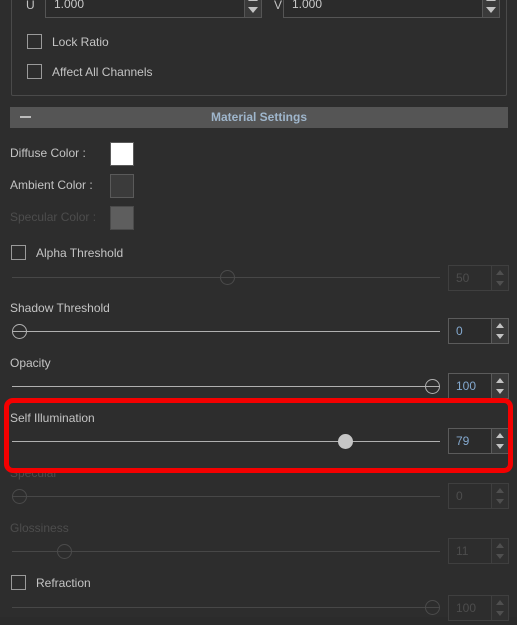 Image resolution: width=517 pixels, height=625 pixels. Describe the element at coordinates (122, 154) in the screenshot. I see `diffuse-color-swatch` at that location.